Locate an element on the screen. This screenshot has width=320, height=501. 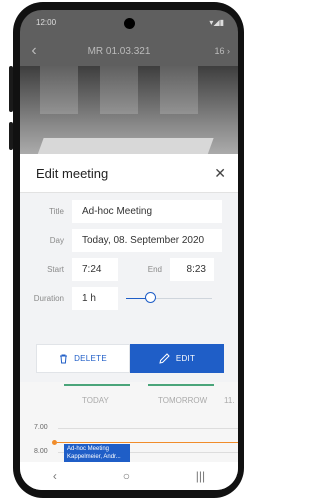
status-time: 12:00 is located at coordinates (46, 22).